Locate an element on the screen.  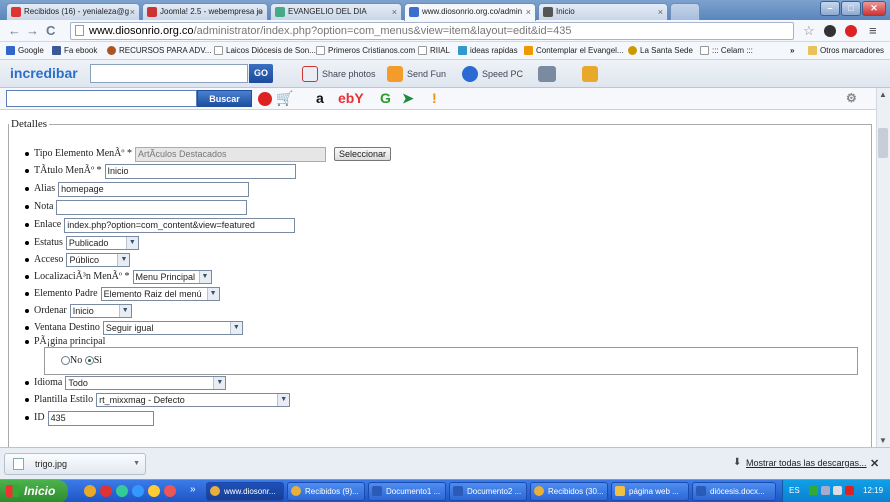
tab-diosonrio: www.diosonrio.org.co/admin × is located at coordinates (470, 12).